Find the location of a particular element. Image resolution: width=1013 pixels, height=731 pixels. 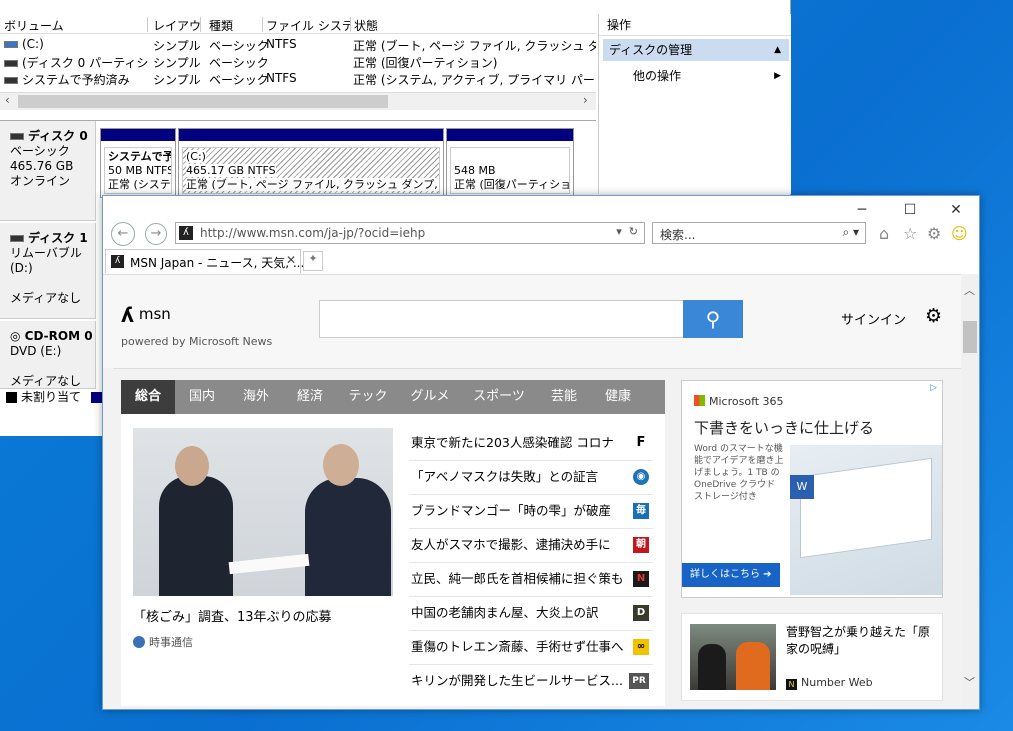

msn-logo: ʎ msn is located at coordinates (146, 315).